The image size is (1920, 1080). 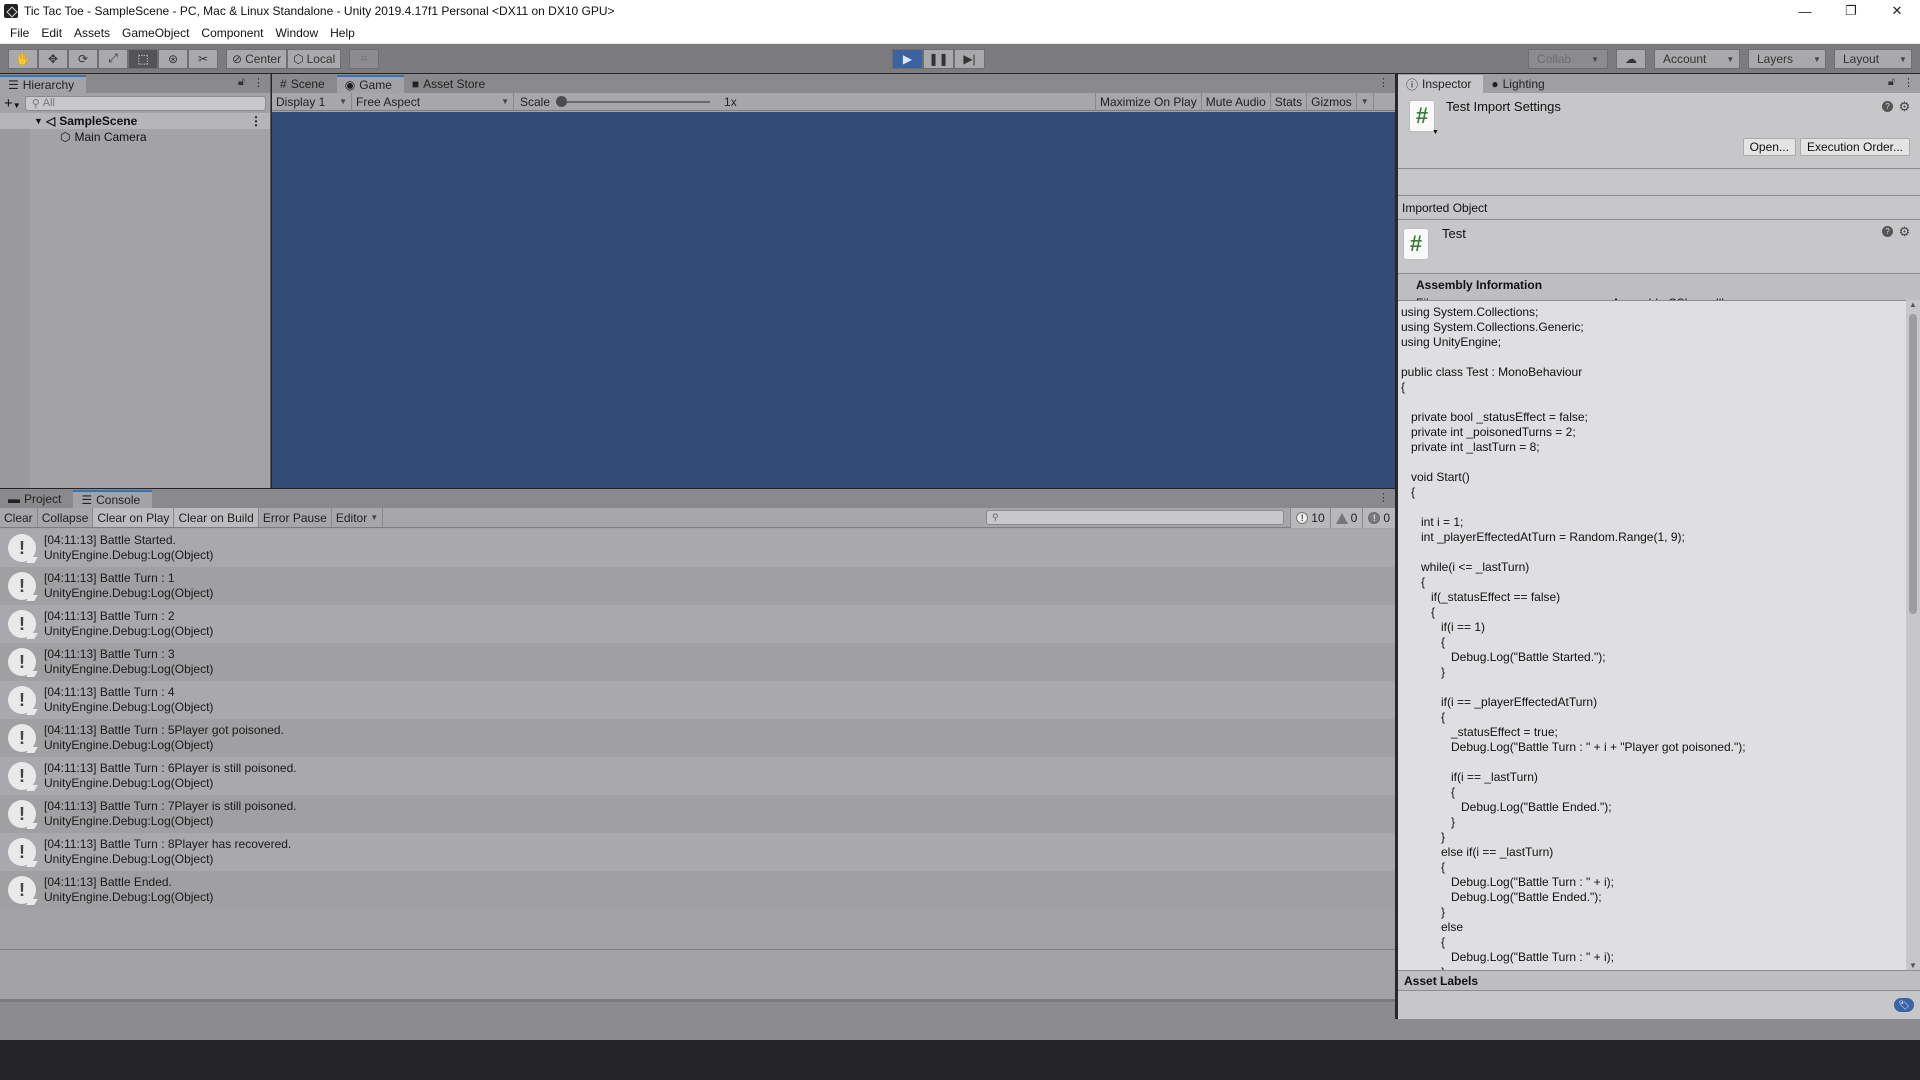 What do you see at coordinates (296, 33) in the screenshot?
I see `menu-window: Window` at bounding box center [296, 33].